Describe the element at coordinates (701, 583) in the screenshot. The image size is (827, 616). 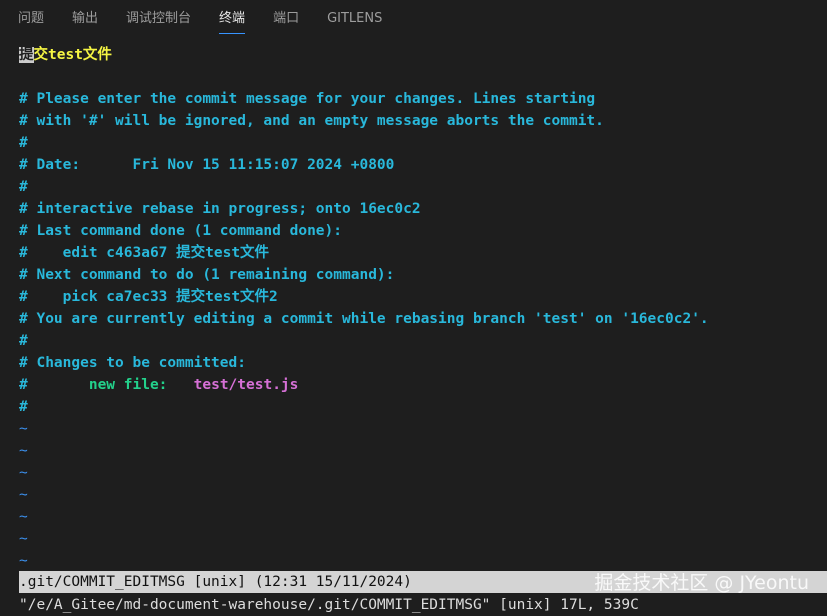
I see `watermark: 掘金技术社区 @ JYeontu` at that location.